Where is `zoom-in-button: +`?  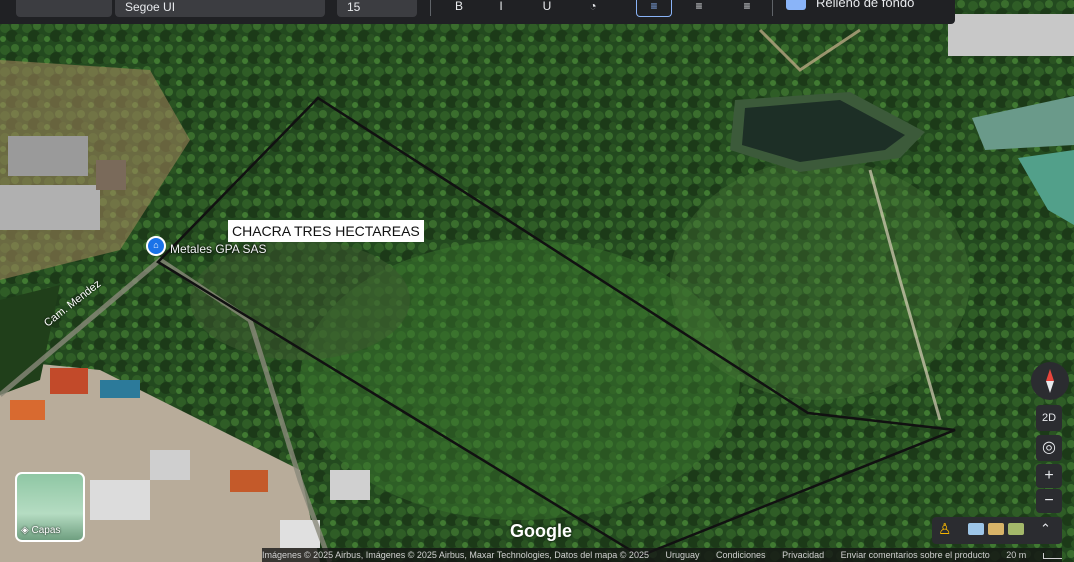
zoom-in-button: + is located at coordinates (1049, 476).